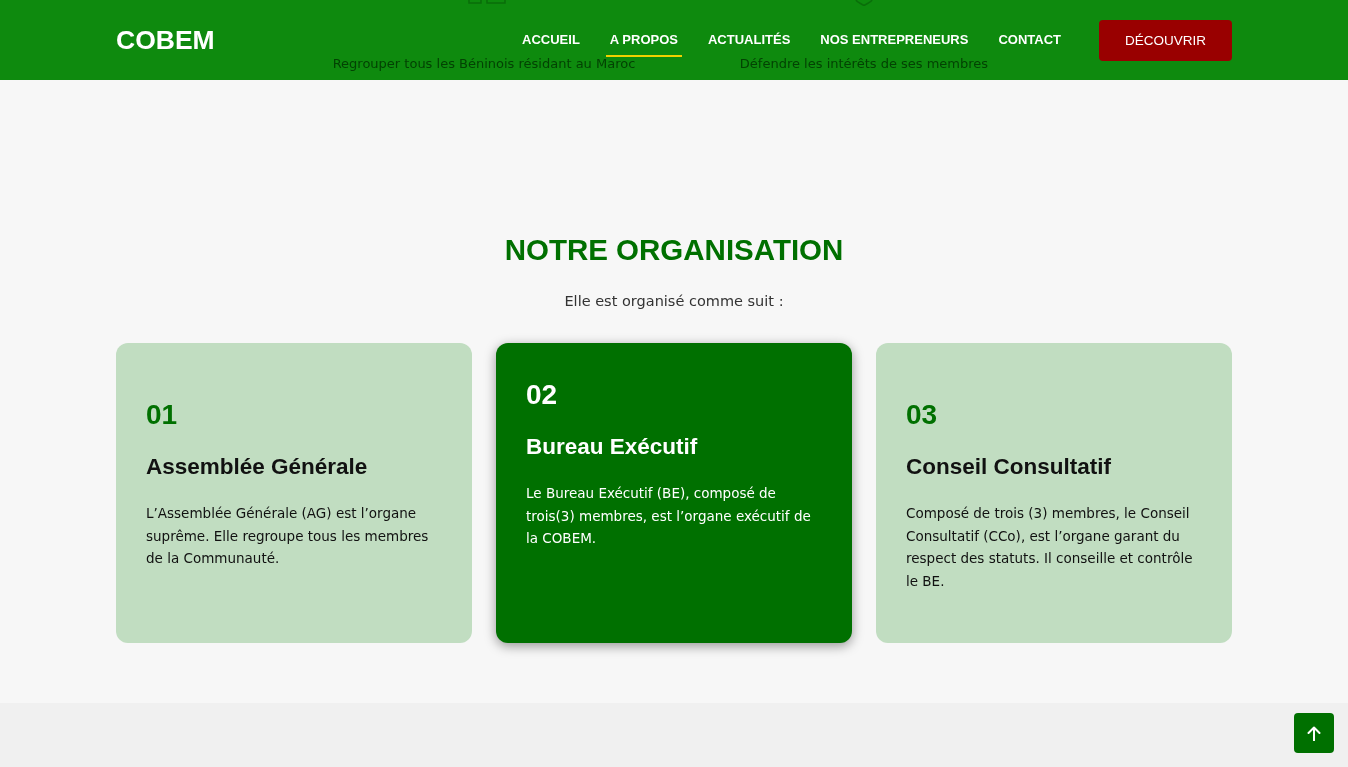 The width and height of the screenshot is (1348, 767). What do you see at coordinates (162, 415) in the screenshot?
I see `card-number: 01` at bounding box center [162, 415].